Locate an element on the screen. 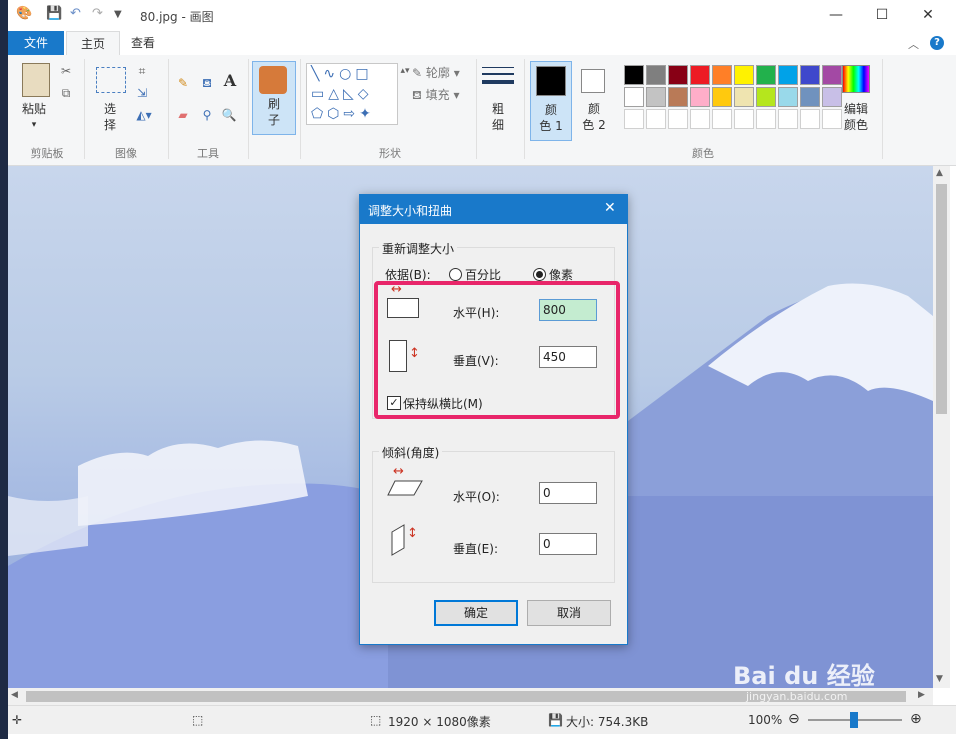 Image resolution: width=956 pixels, height=739 pixels. skew-horizontal-arrow-icon: ↔ is located at coordinates (398, 471).